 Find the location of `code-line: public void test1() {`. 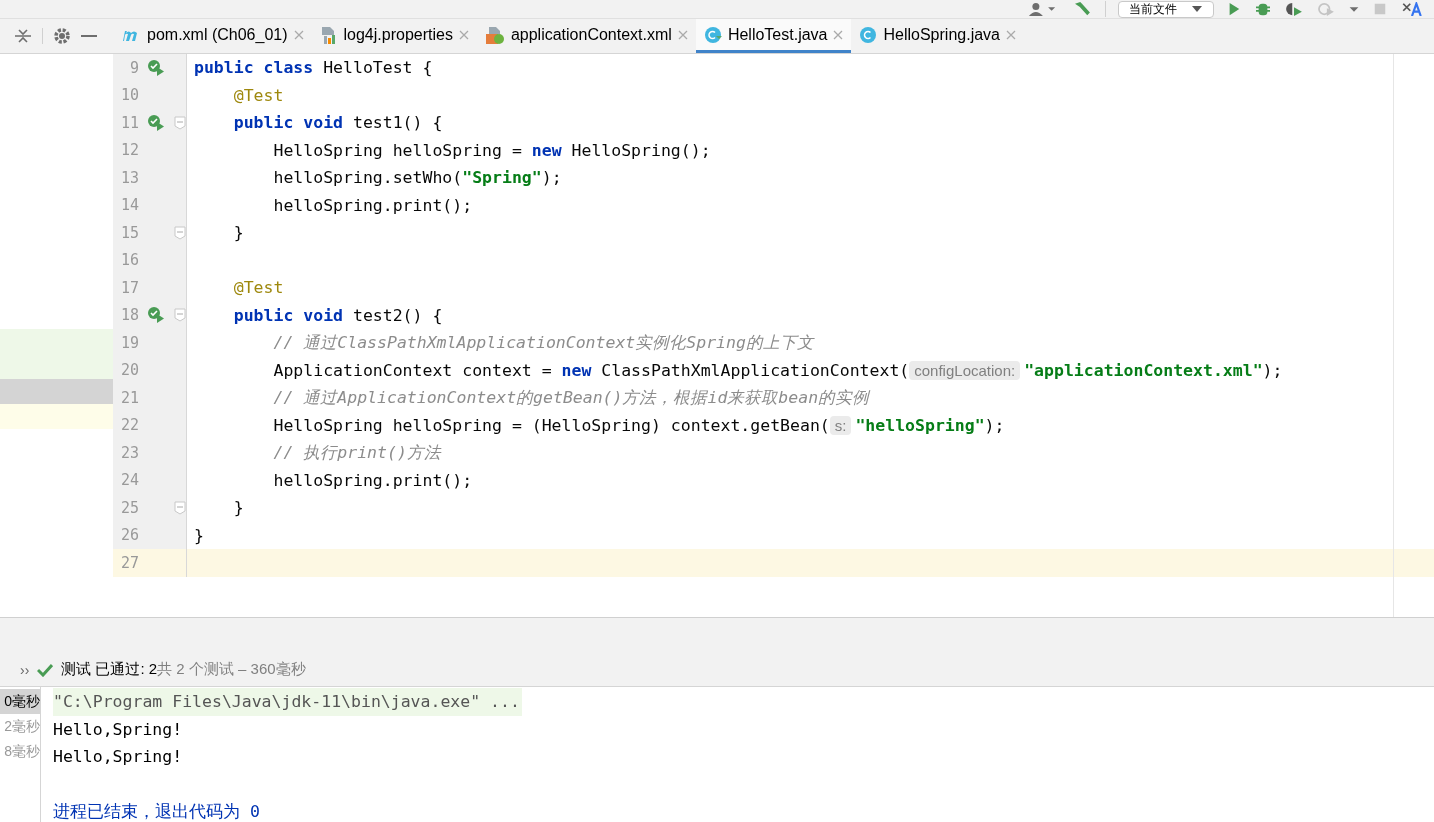

code-line: public void test1() { is located at coordinates (337, 123).